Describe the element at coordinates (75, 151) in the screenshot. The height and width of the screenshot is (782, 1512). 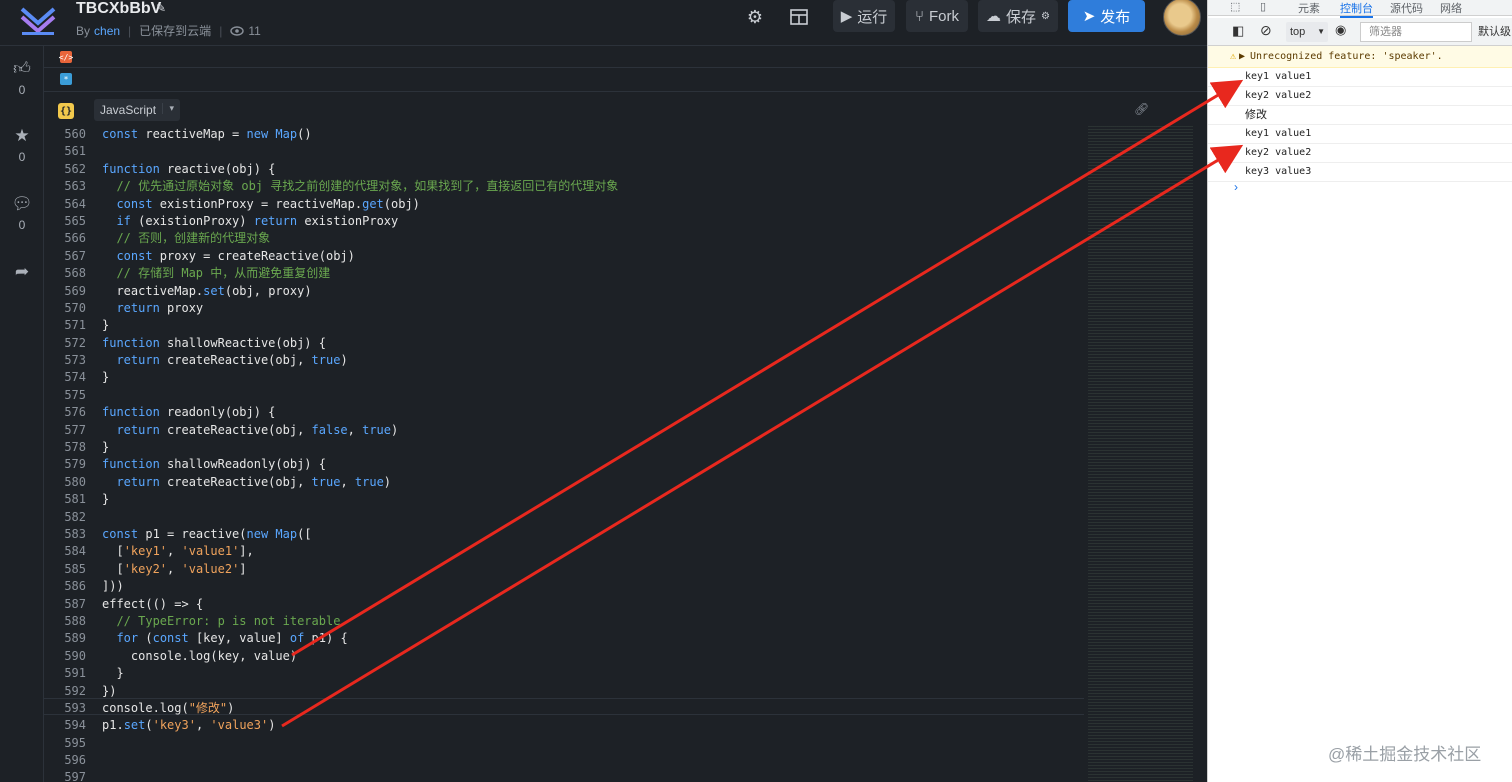
I see `line-number: 561` at that location.